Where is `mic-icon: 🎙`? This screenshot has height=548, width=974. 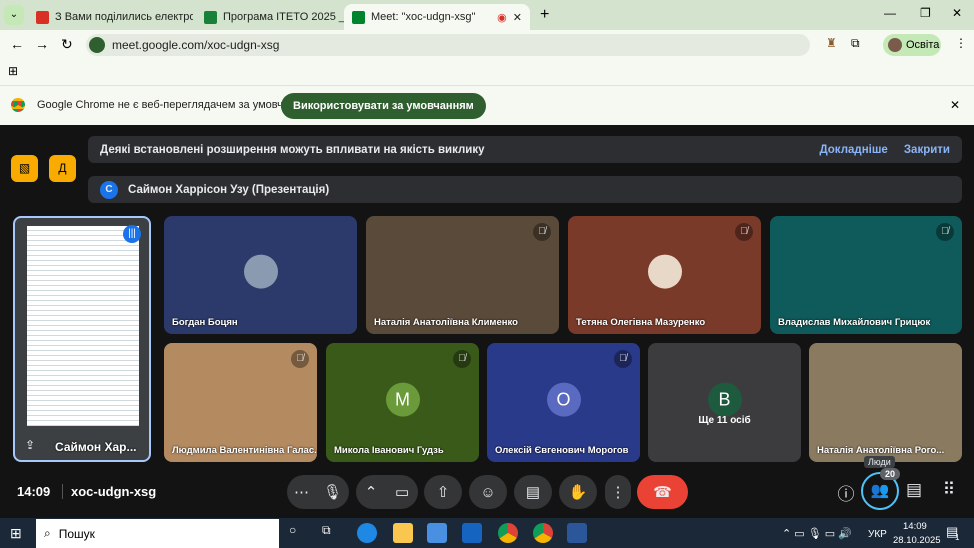
mic-icon: 🎙 is located at coordinates (332, 492).